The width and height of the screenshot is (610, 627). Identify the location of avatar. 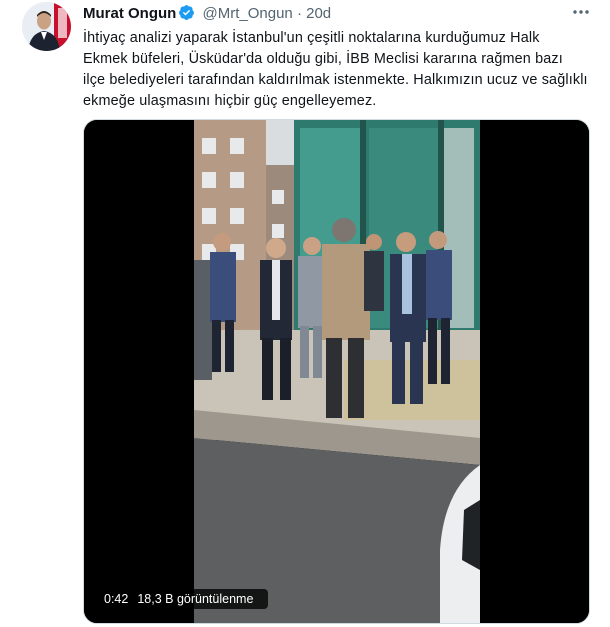
(46, 26).